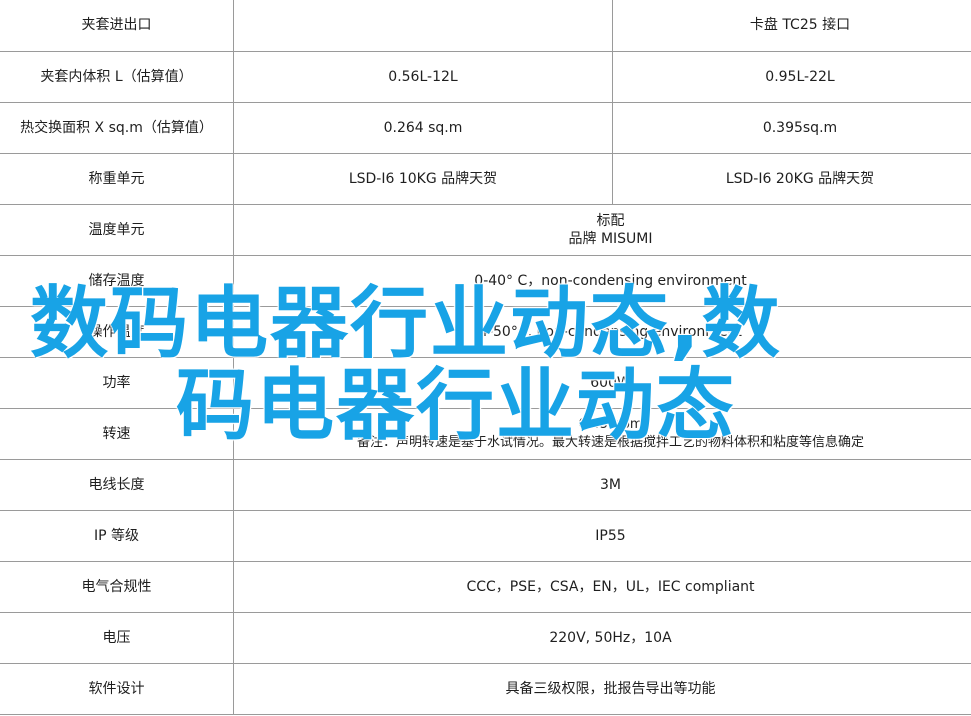 This screenshot has width=971, height=716. What do you see at coordinates (610, 424) in the screenshot?
I see `row-value-line: 0-450rpm` at bounding box center [610, 424].